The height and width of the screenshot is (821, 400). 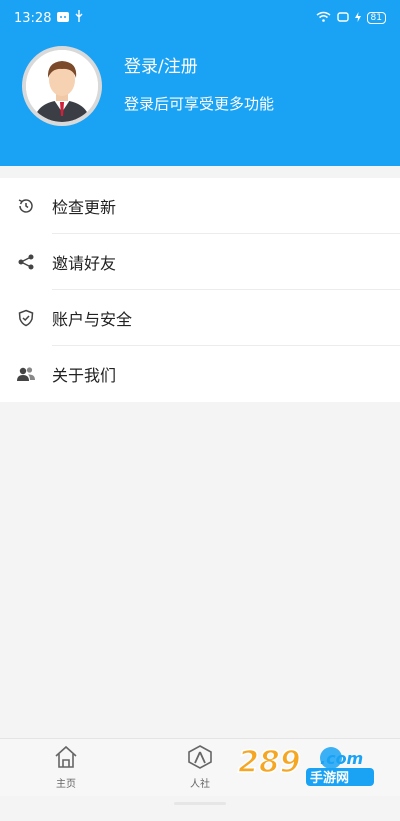 What do you see at coordinates (33, 18) in the screenshot?
I see `status-time: 13:28` at bounding box center [33, 18].